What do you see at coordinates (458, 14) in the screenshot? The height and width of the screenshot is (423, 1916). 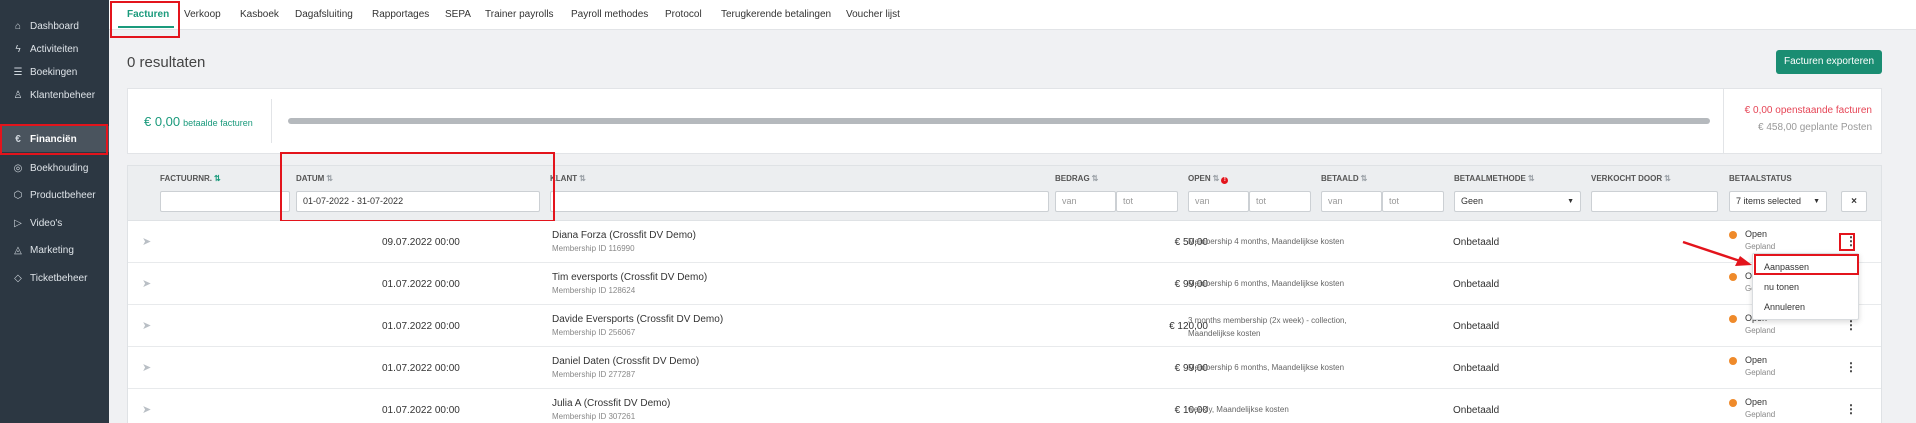 I see `tab-sepa: SEPA` at bounding box center [458, 14].